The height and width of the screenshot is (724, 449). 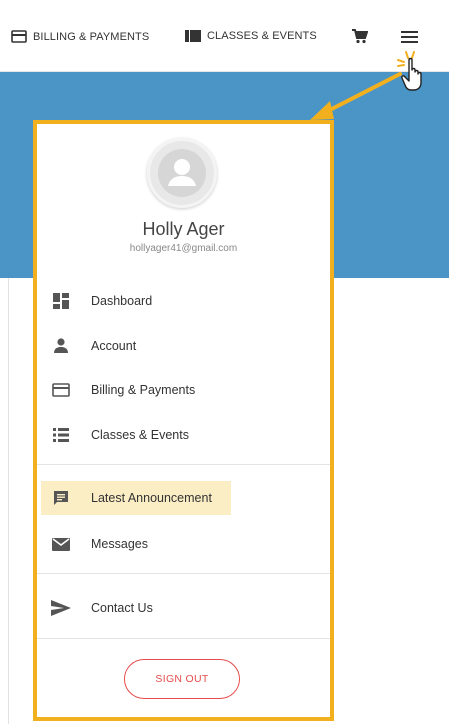 I want to click on menu-item-dashboard: Dashboard, so click(x=96, y=301).